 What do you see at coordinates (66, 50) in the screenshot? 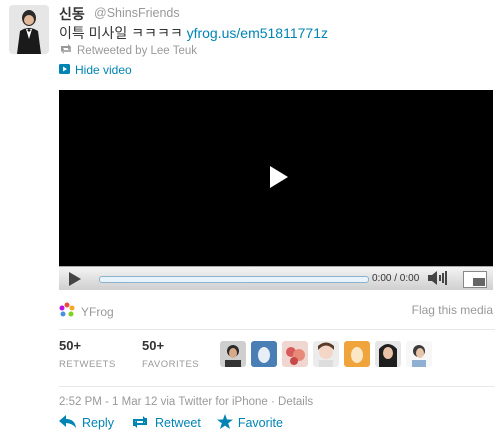
I see `retweet-small-icon` at bounding box center [66, 50].